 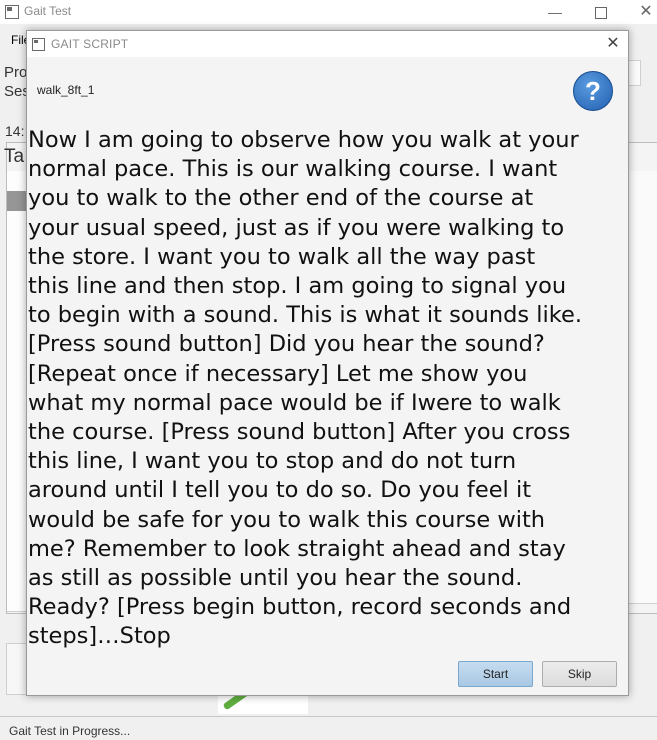 I want to click on maximize-button, so click(x=601, y=12).